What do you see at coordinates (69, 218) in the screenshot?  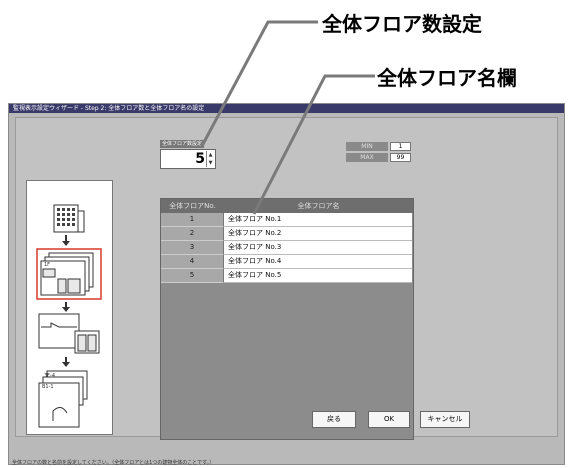 I see `building-icon` at bounding box center [69, 218].